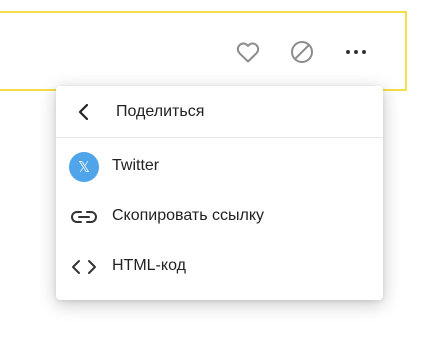  What do you see at coordinates (83, 112) in the screenshot?
I see `chevron-left-icon` at bounding box center [83, 112].